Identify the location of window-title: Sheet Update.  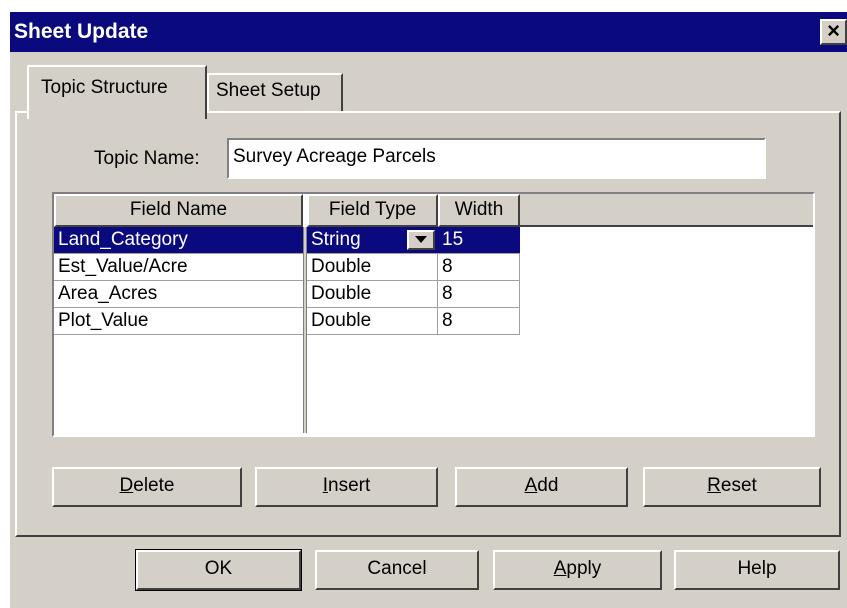
(81, 31).